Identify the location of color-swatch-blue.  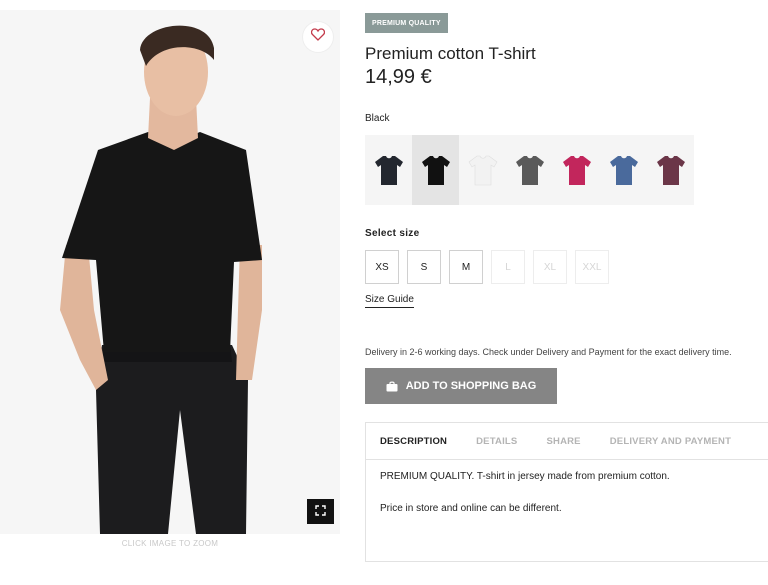
(623, 170).